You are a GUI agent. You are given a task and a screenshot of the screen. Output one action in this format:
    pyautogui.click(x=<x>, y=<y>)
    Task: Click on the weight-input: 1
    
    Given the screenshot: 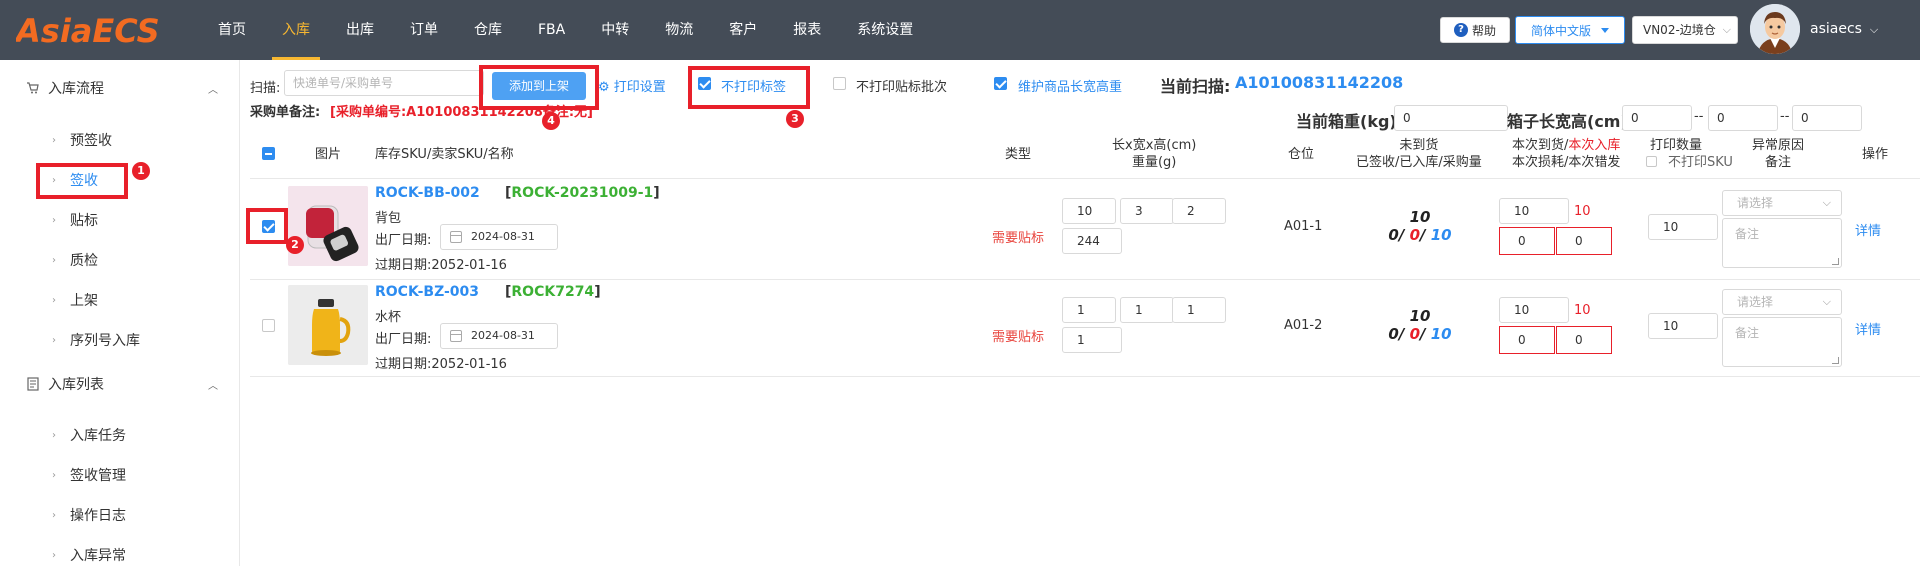 What is the action you would take?
    pyautogui.click(x=1092, y=340)
    